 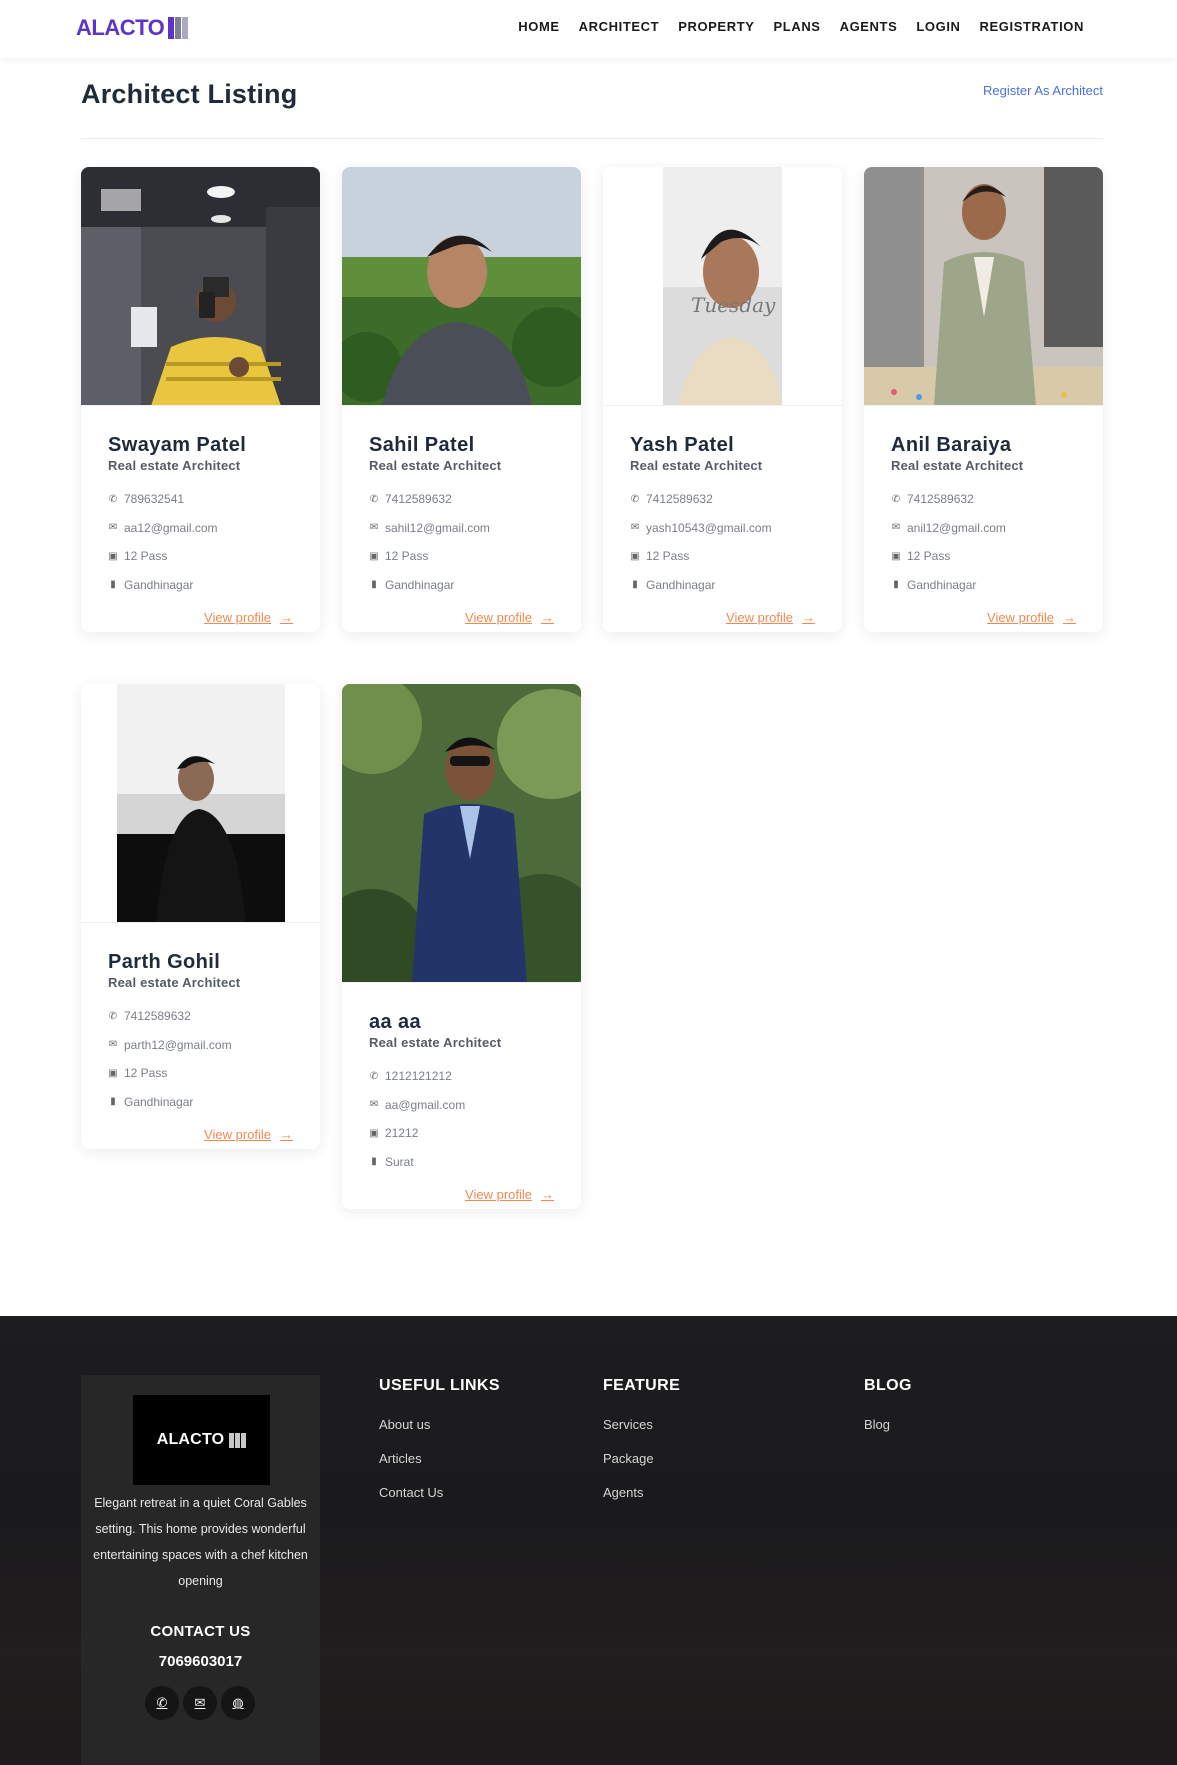 I want to click on architect-email-value: anil12@gmail.com, so click(x=956, y=527).